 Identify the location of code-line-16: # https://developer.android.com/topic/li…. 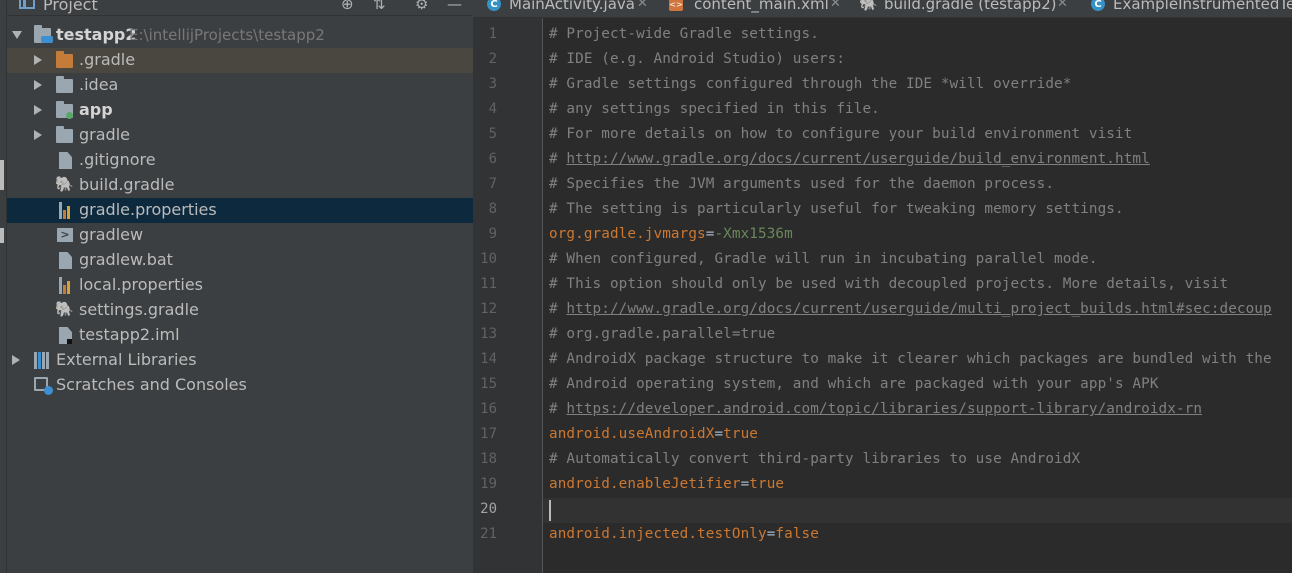
(875, 409).